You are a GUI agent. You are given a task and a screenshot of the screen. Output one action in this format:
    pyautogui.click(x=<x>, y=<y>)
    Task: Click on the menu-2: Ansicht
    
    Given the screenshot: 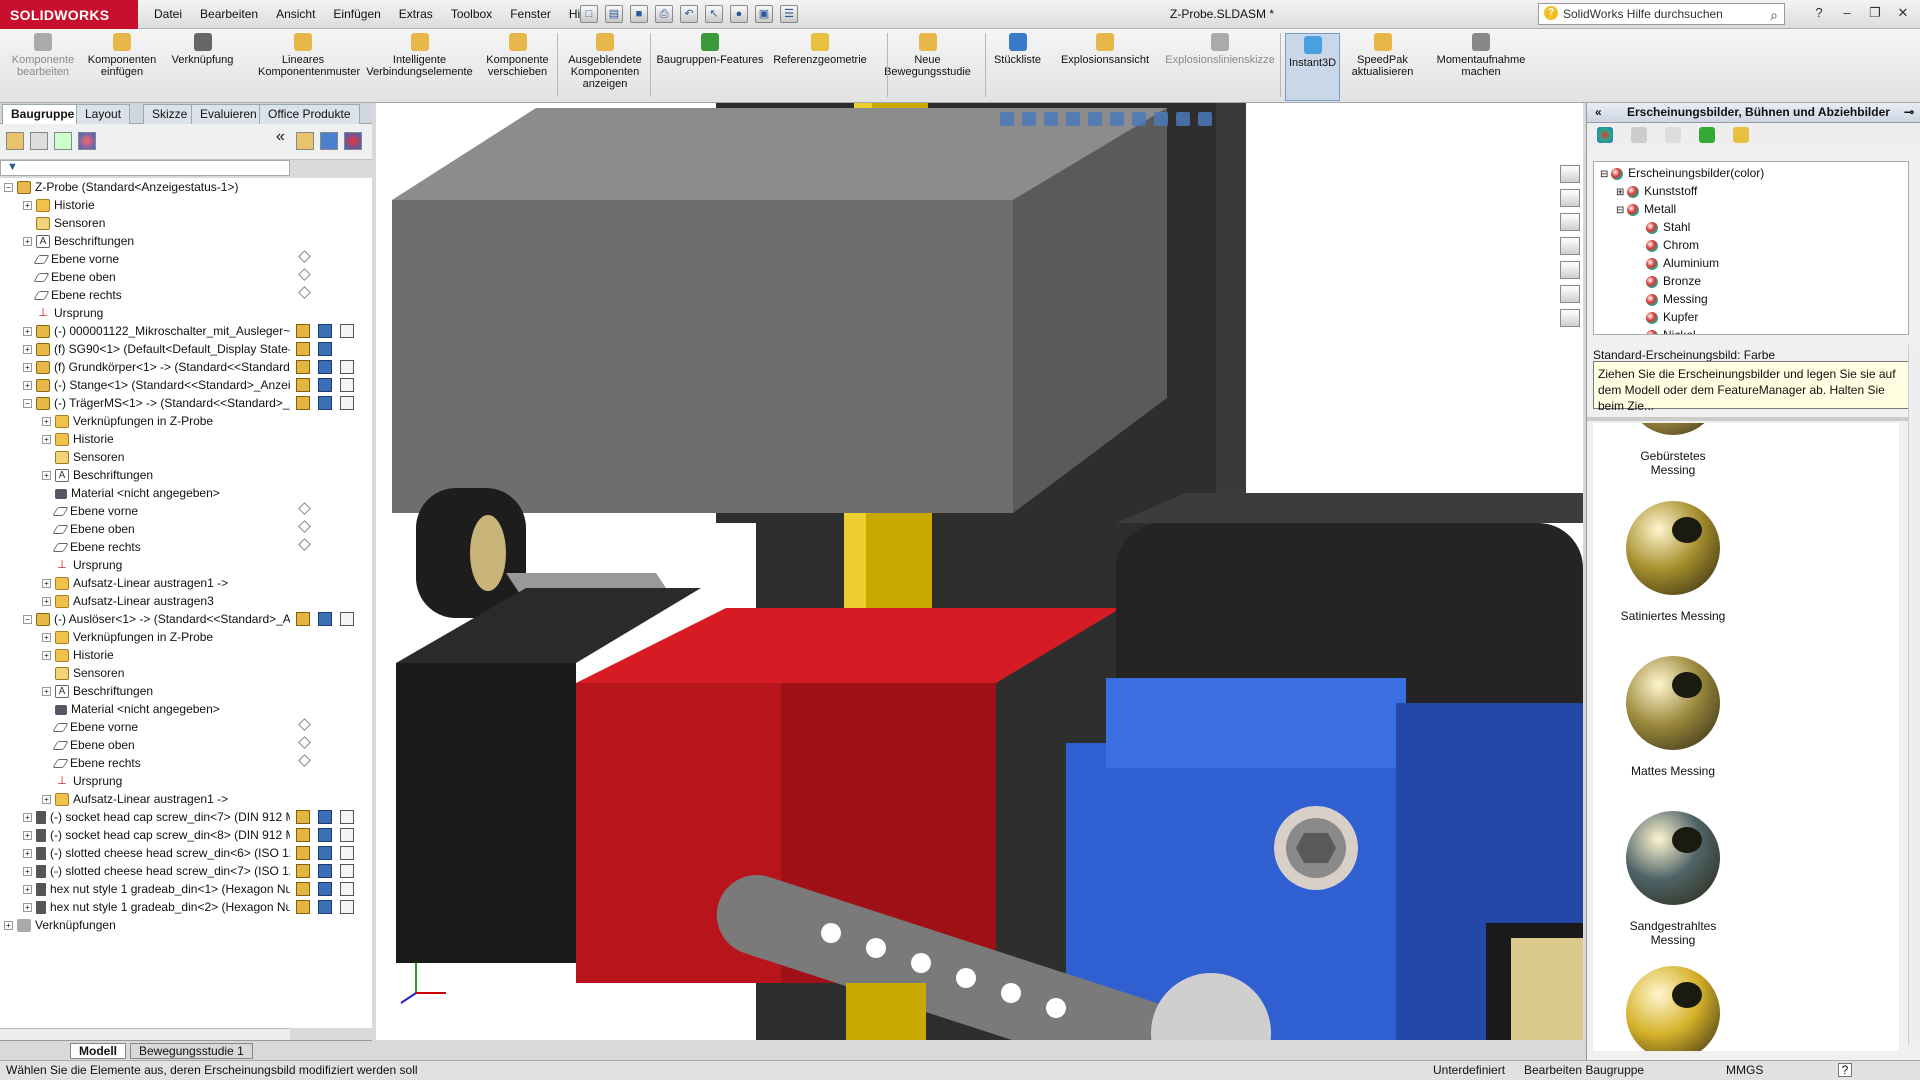 What is the action you would take?
    pyautogui.click(x=295, y=14)
    